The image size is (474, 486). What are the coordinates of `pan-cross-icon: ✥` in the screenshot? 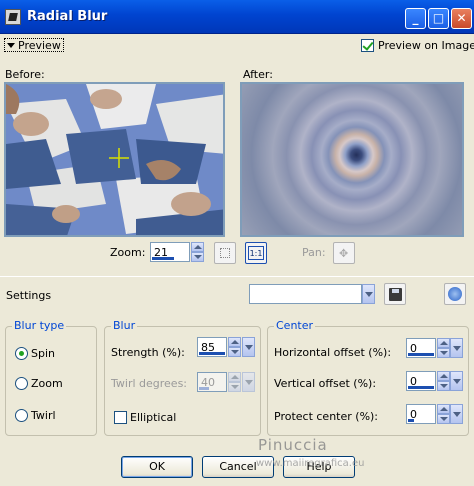 It's located at (344, 253).